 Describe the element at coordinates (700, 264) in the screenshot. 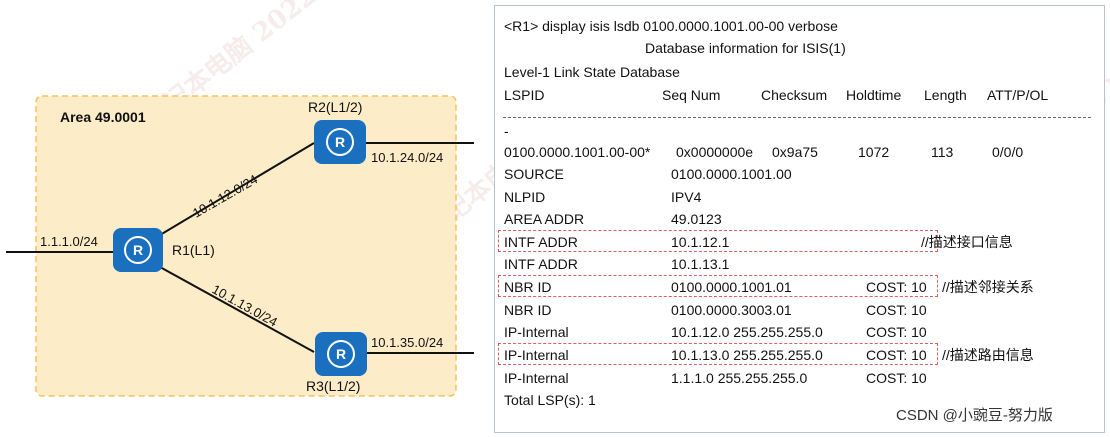

I see `tlv-value: 10.1.13.1` at that location.